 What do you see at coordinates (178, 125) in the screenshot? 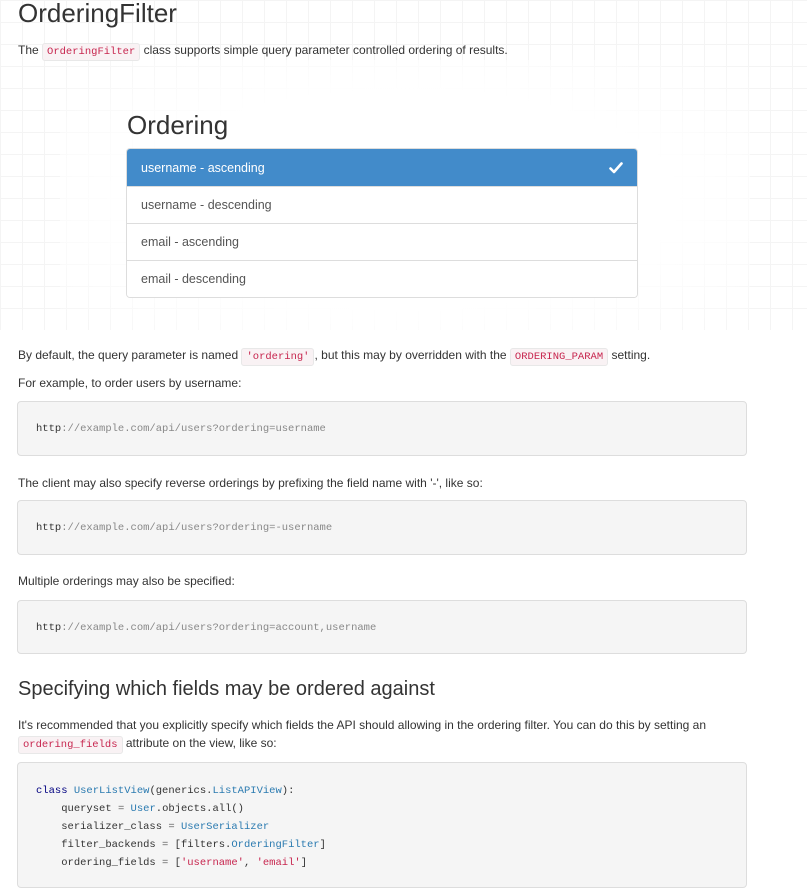
I see `ordering-heading: Ordering` at bounding box center [178, 125].